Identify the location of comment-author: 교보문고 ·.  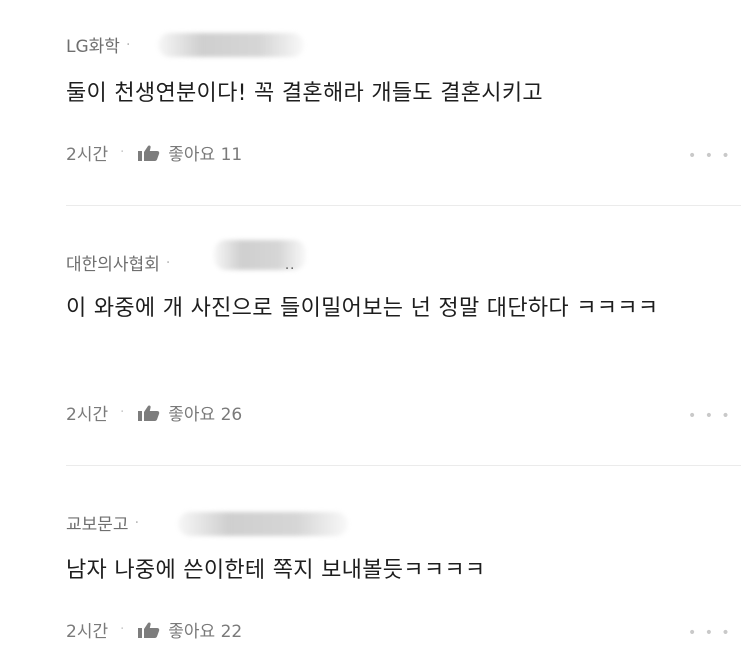
(103, 523).